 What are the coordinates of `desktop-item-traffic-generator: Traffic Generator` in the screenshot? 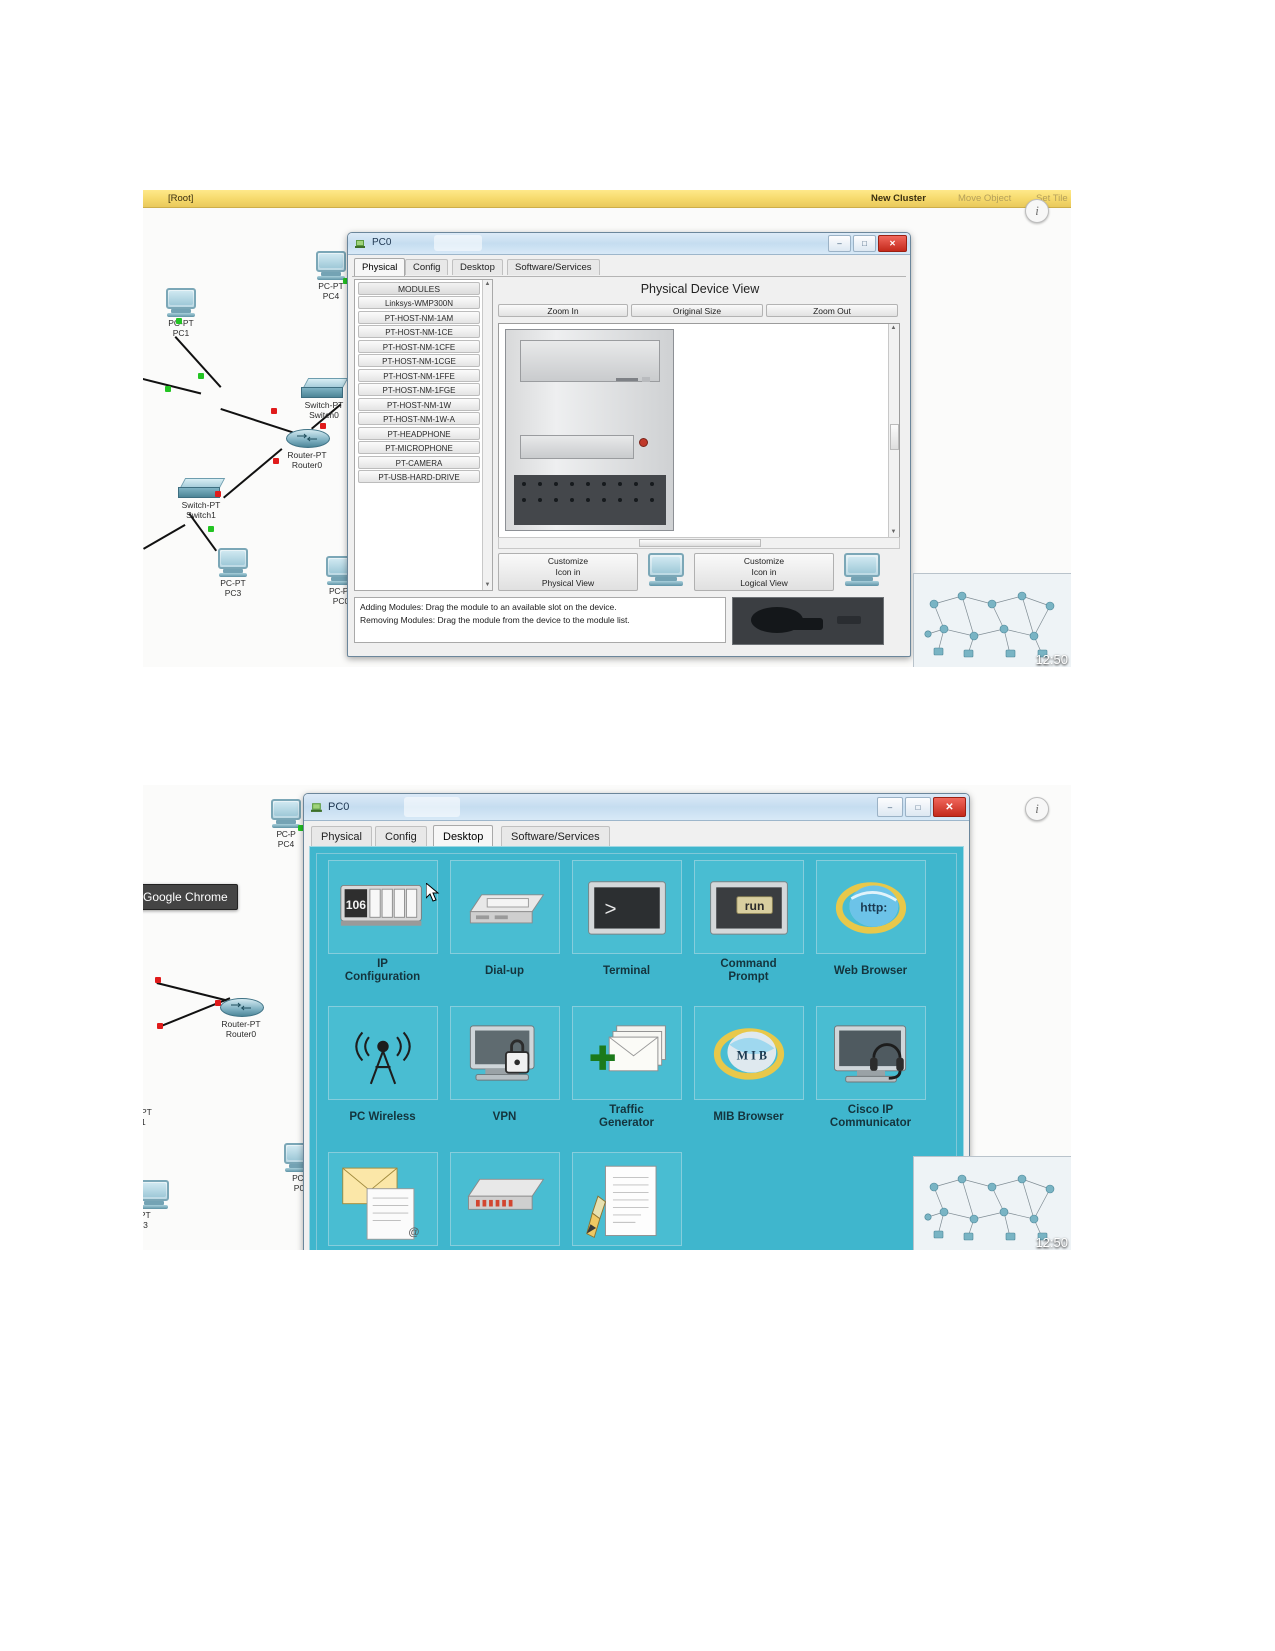 It's located at (626, 1079).